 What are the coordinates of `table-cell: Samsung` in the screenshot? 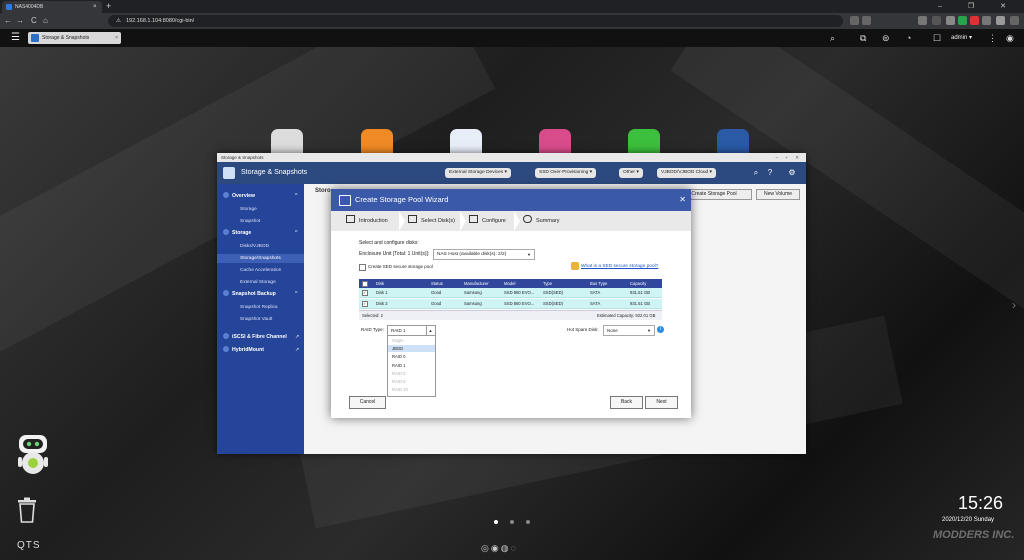 It's located at (473, 303).